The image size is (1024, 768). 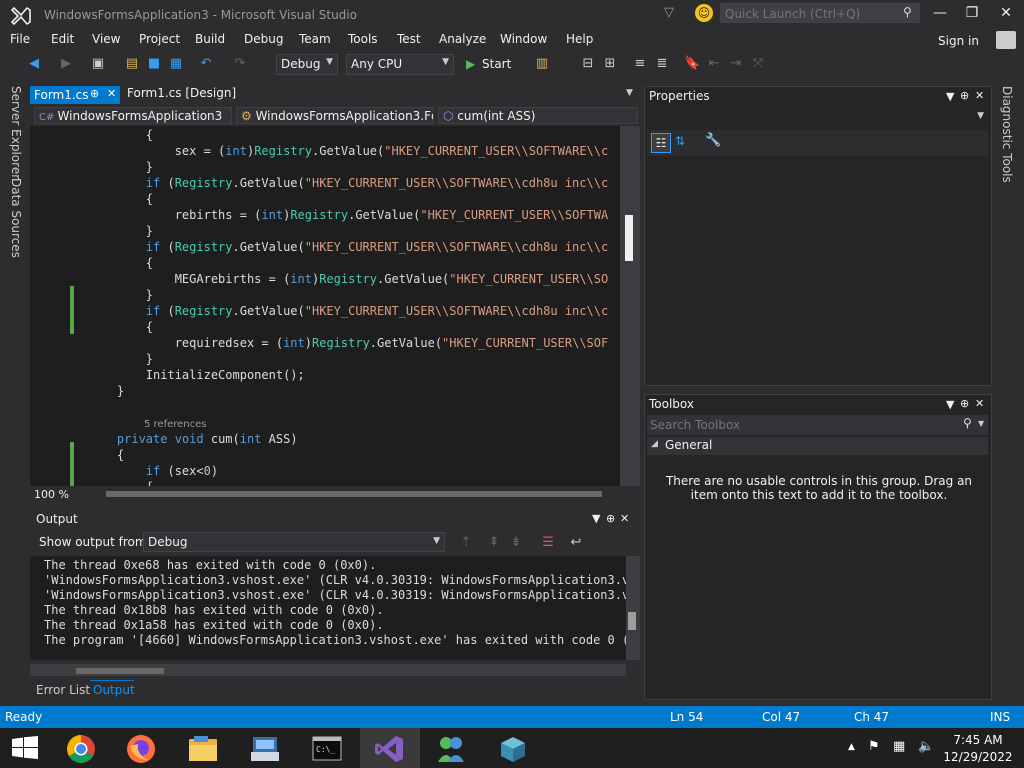 I want to click on next-message-icon: ⇟, so click(x=516, y=543).